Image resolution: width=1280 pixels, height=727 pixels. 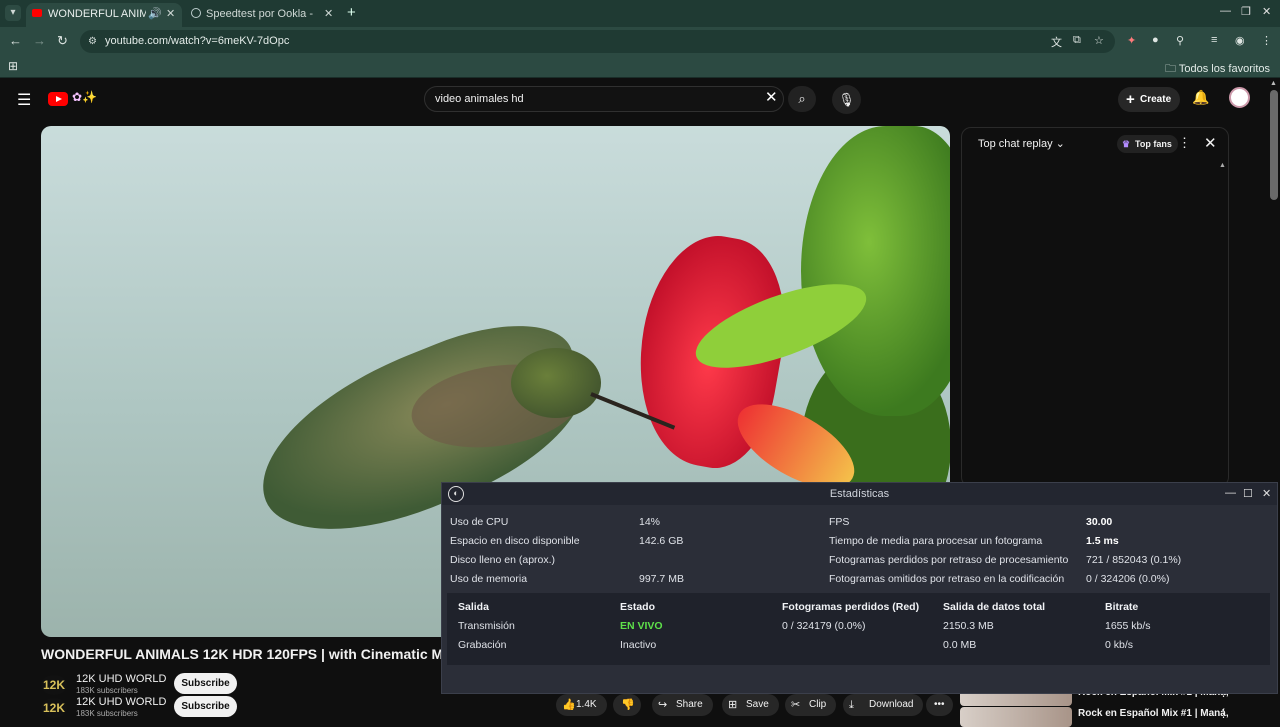 What do you see at coordinates (13, 66) in the screenshot?
I see `apps-icon: ⊞` at bounding box center [13, 66].